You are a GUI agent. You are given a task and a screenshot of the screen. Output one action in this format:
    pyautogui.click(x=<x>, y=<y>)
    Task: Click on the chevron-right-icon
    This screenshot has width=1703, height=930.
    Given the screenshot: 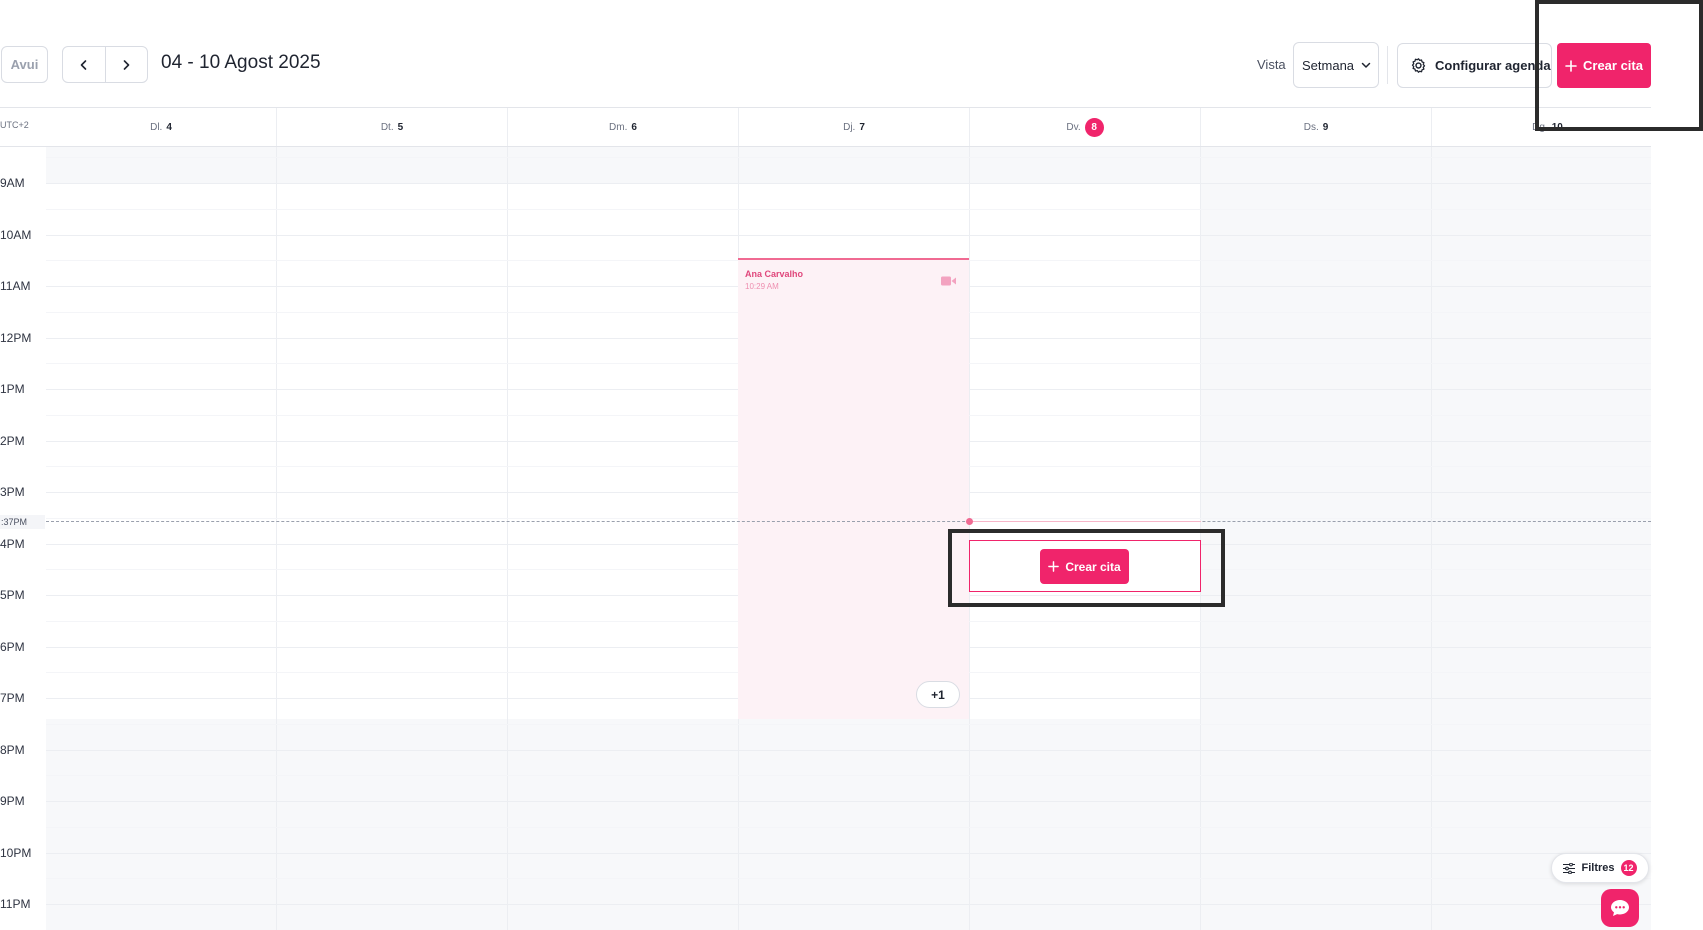 What is the action you would take?
    pyautogui.click(x=126, y=64)
    